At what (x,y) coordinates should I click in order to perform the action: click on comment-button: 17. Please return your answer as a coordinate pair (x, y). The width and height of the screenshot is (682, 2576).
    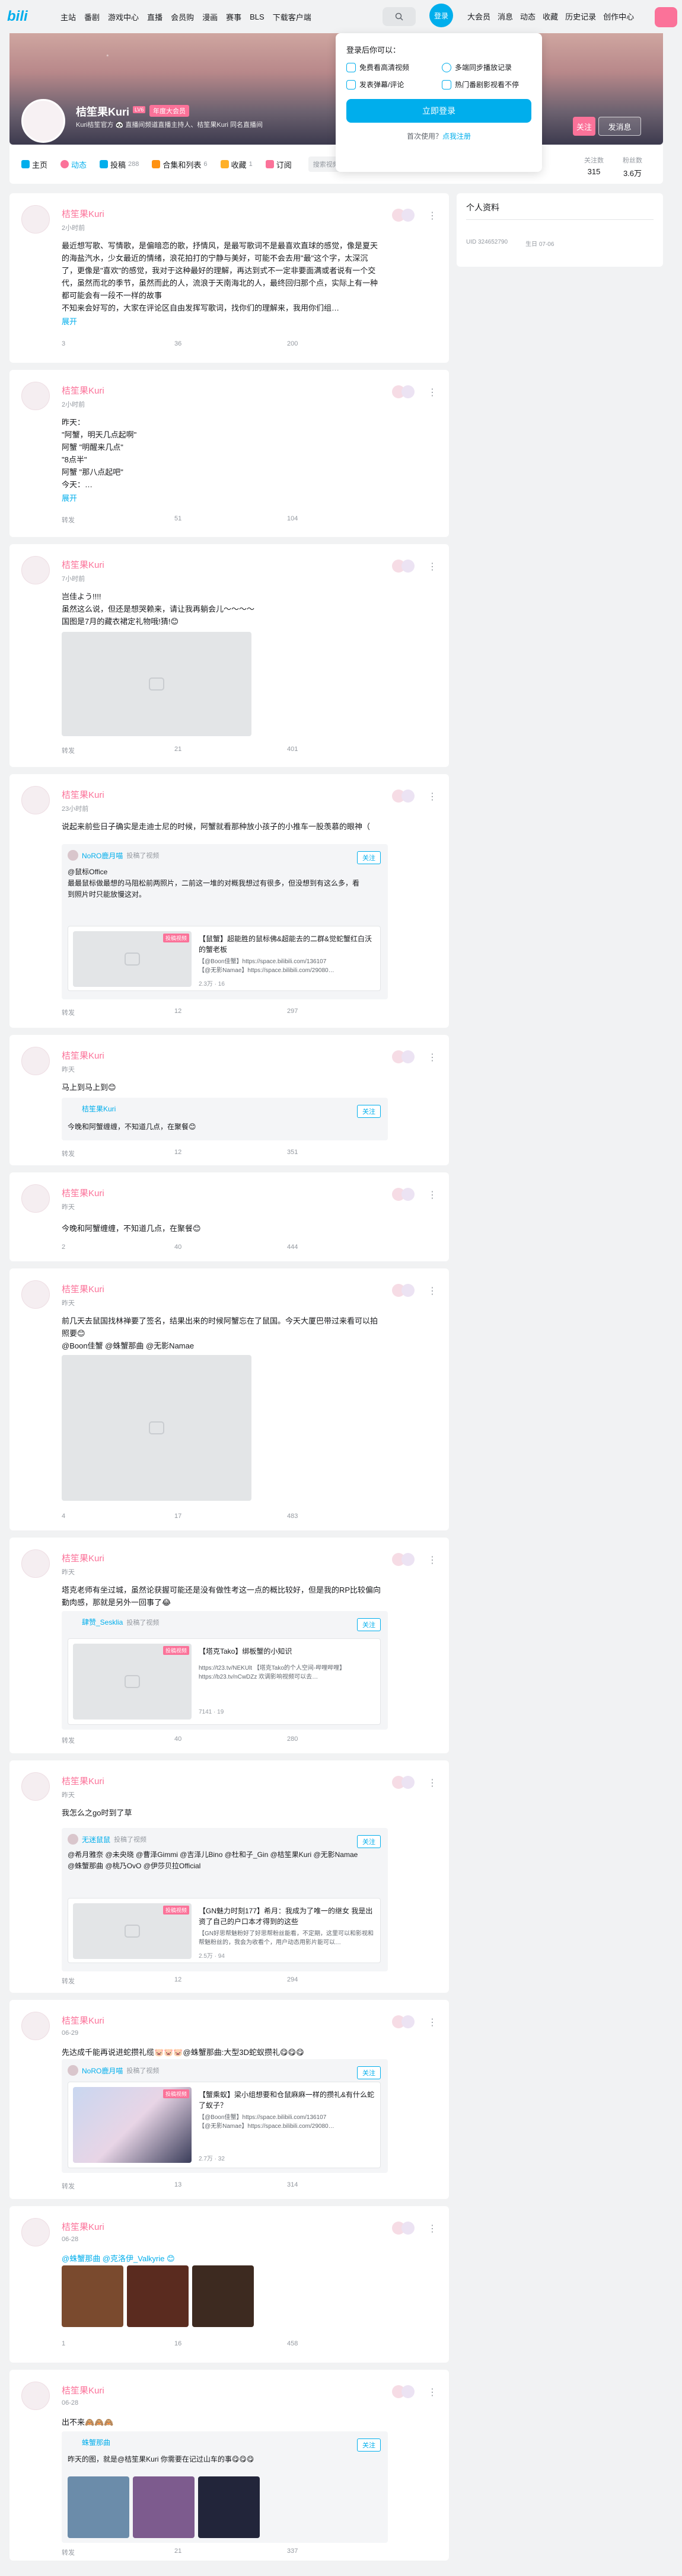
    Looking at the image, I should click on (230, 1516).